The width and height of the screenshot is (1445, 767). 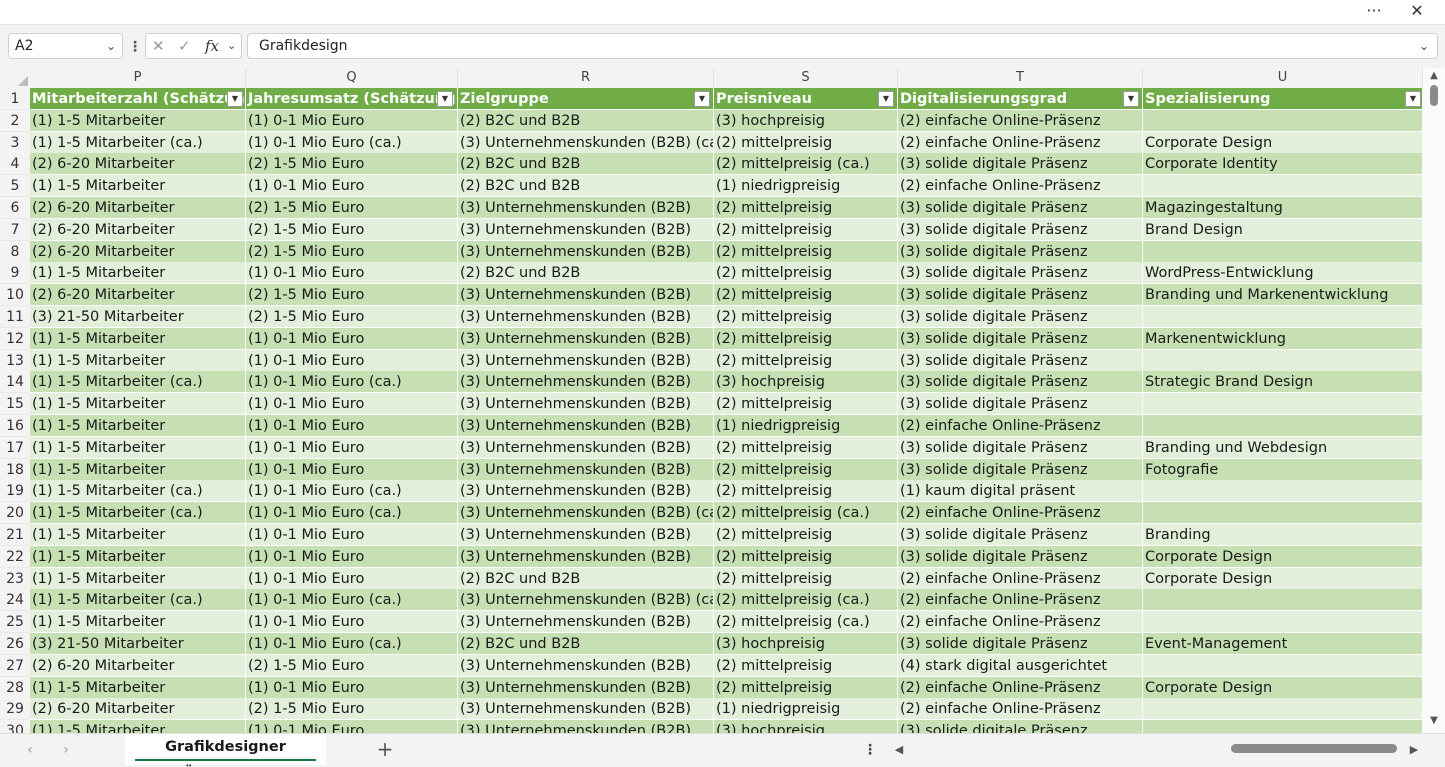 What do you see at coordinates (15, 295) in the screenshot?
I see `row-number: 10` at bounding box center [15, 295].